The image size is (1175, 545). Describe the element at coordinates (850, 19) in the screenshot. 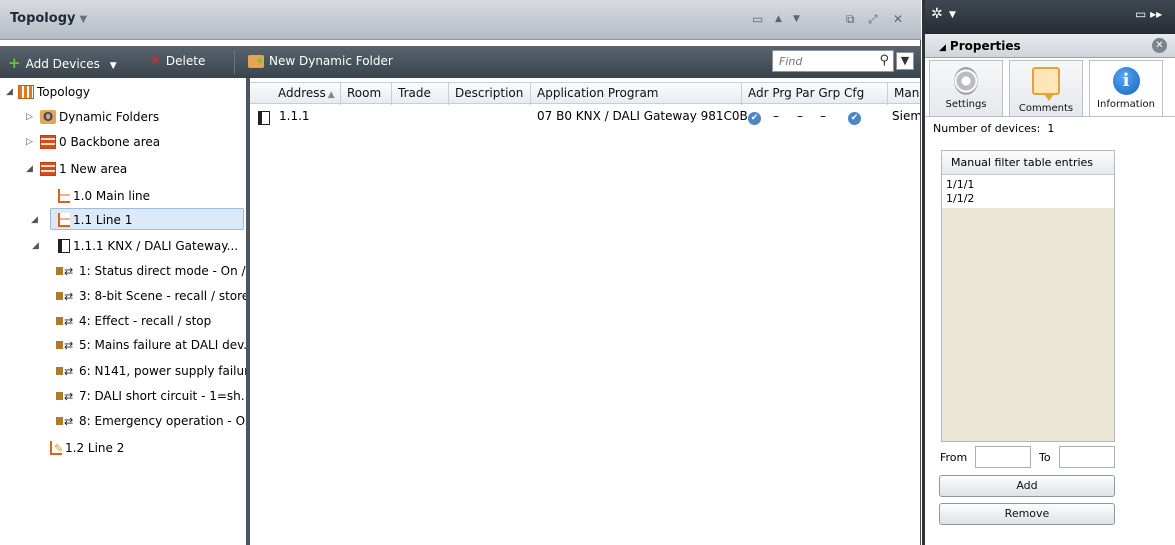

I see `float-window-icon: ⧉` at that location.